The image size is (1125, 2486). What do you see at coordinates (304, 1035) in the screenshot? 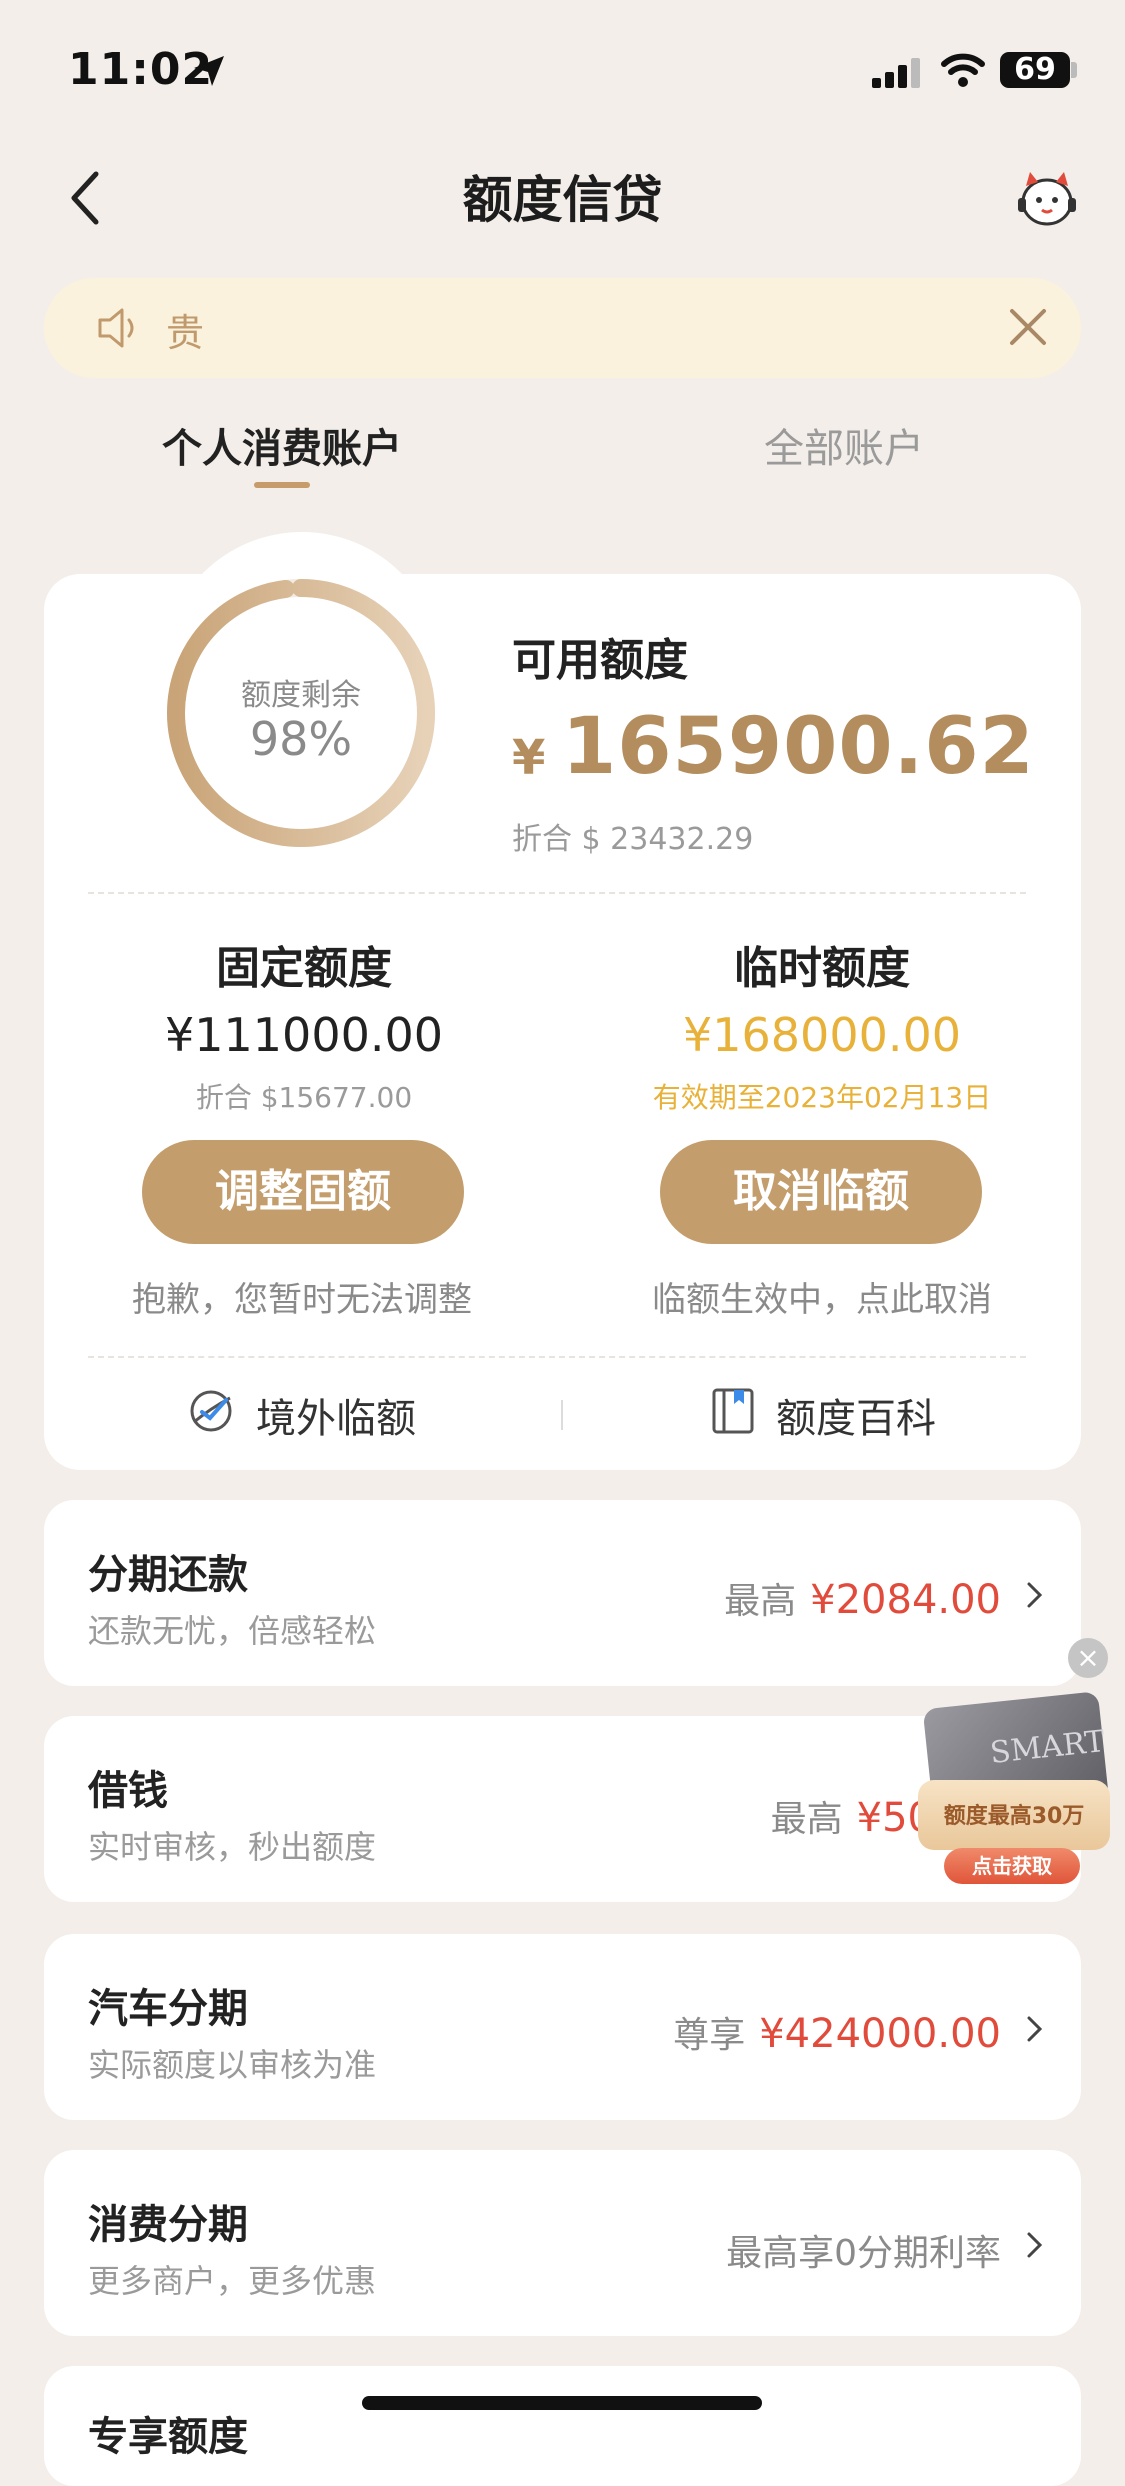
I see `fixed-credit-amount: ¥111000.00` at bounding box center [304, 1035].